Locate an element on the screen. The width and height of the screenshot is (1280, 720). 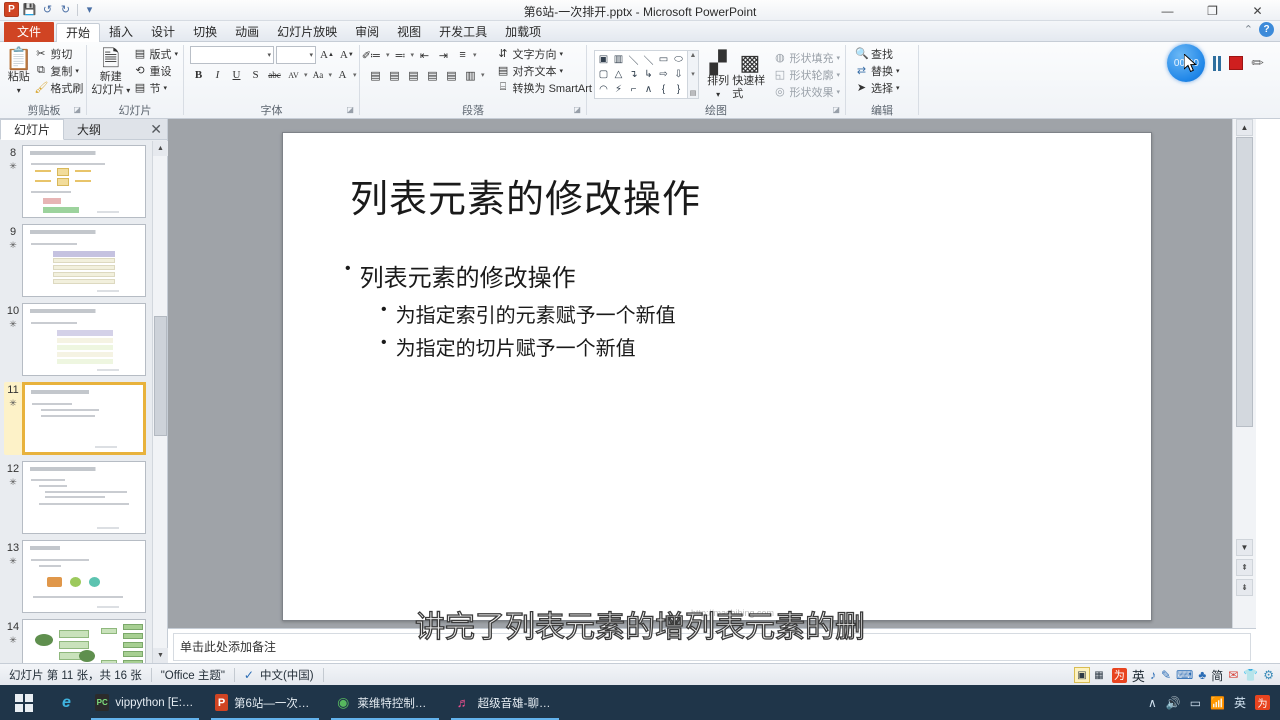
align-text-button: ▤ 对齐文本 ▾ is located at coordinates (548, 70).